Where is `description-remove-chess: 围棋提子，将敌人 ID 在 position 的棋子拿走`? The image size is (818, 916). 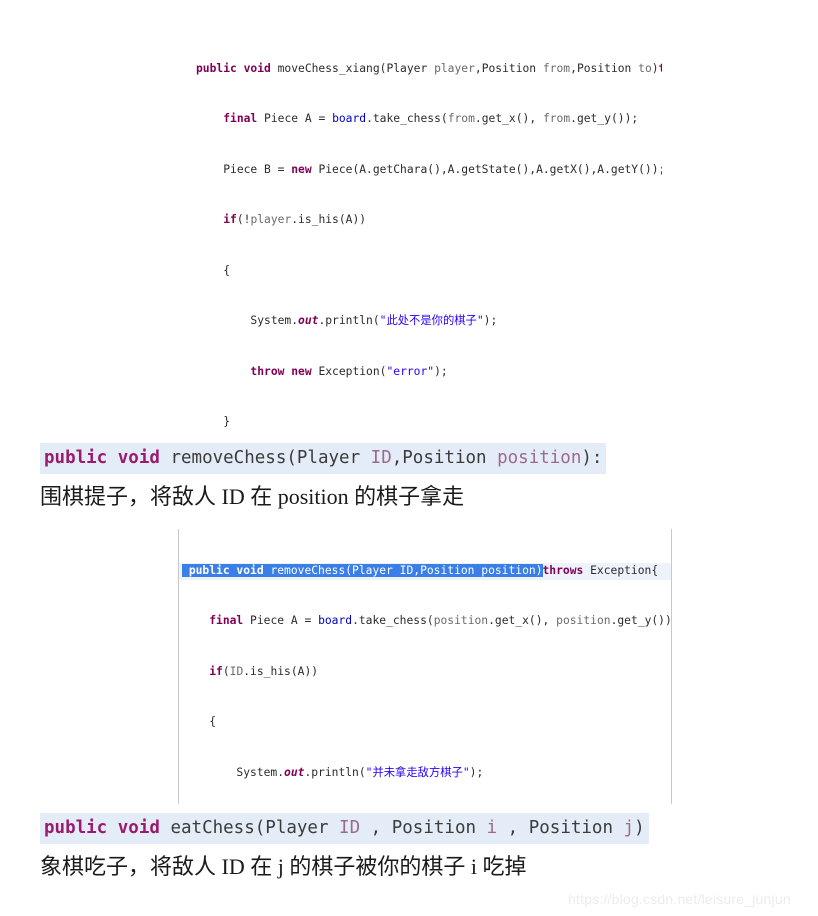 description-remove-chess: 围棋提子，将敌人 ID 在 position 的棋子拿走 is located at coordinates (252, 496).